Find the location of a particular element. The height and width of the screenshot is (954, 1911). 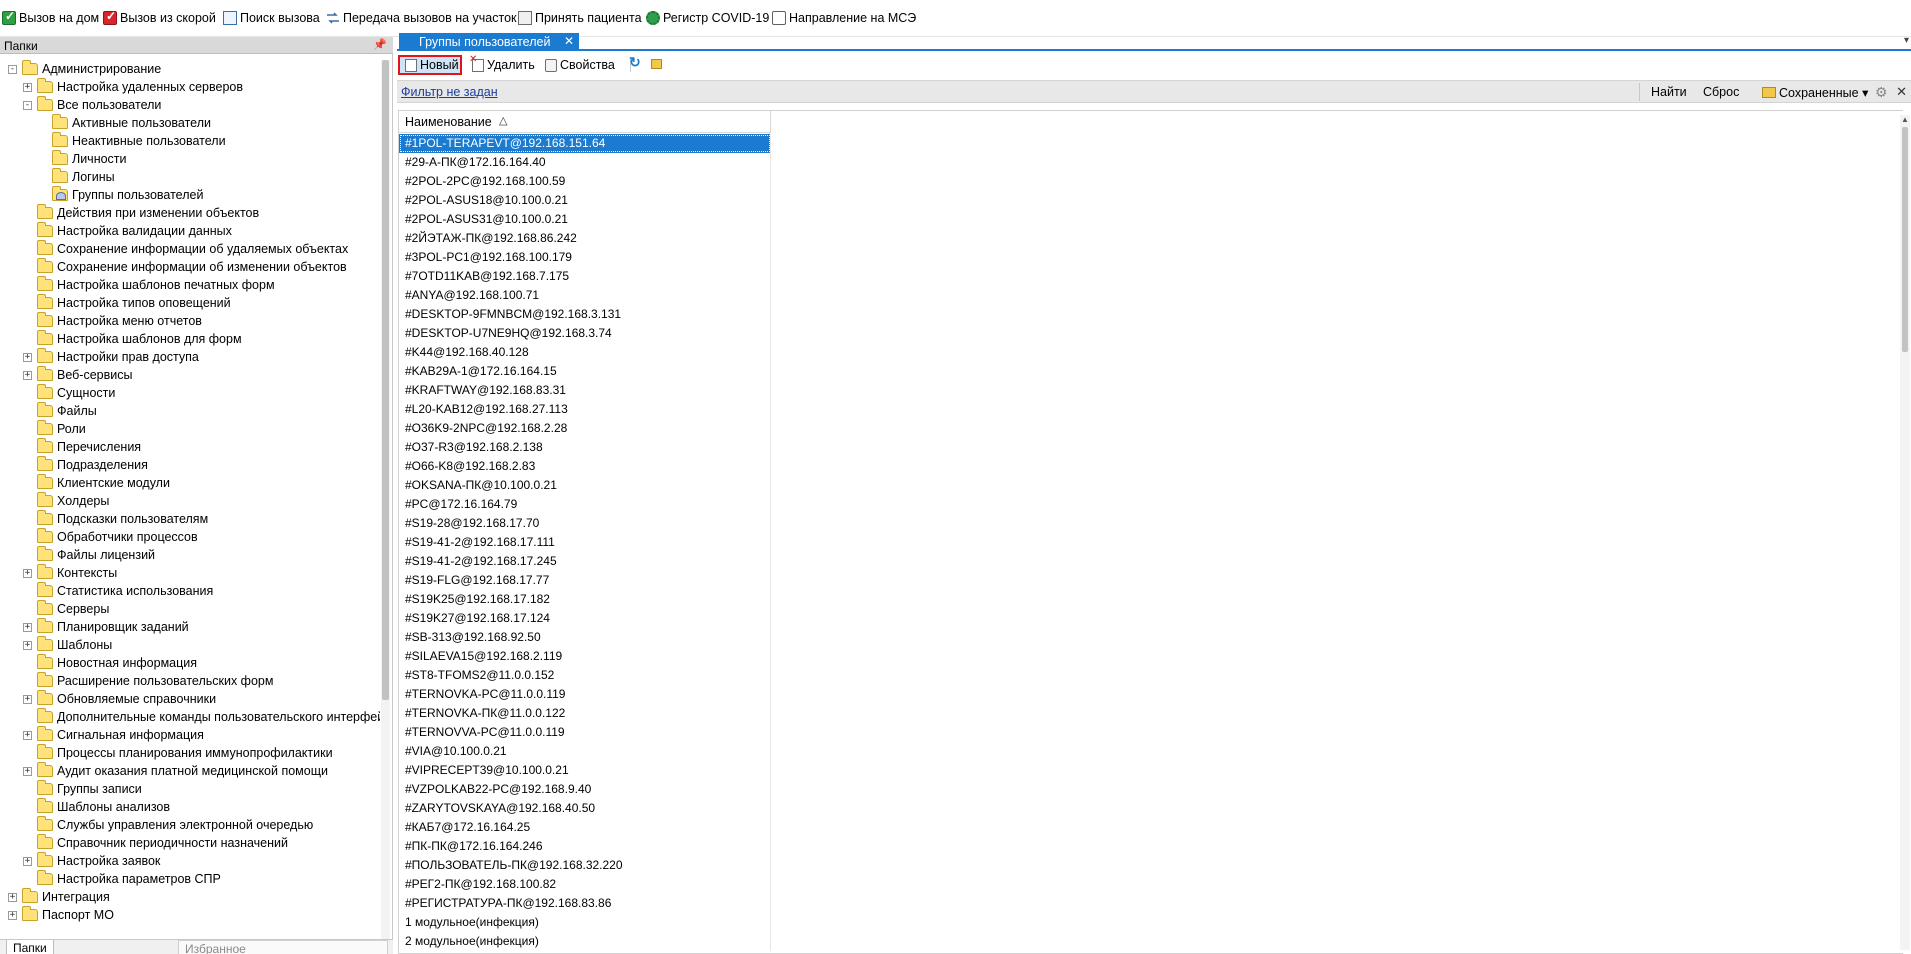

tree-item: + Планировщик заданий is located at coordinates (106, 627).